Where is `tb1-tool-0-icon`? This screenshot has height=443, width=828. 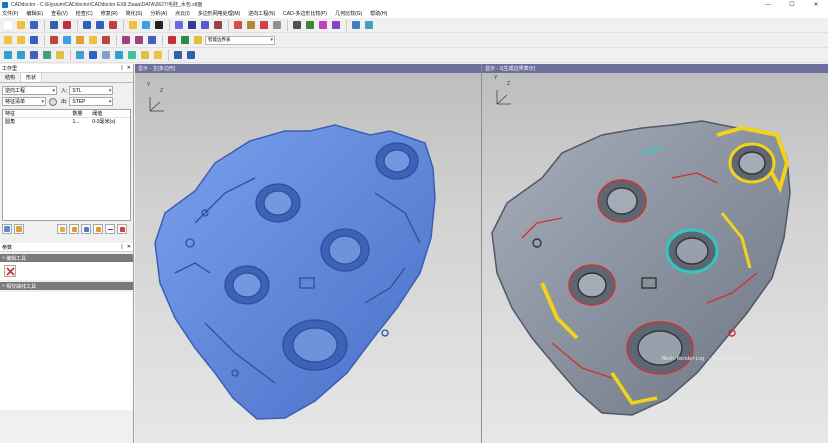 tb1-tool-0-icon is located at coordinates (7, 25).